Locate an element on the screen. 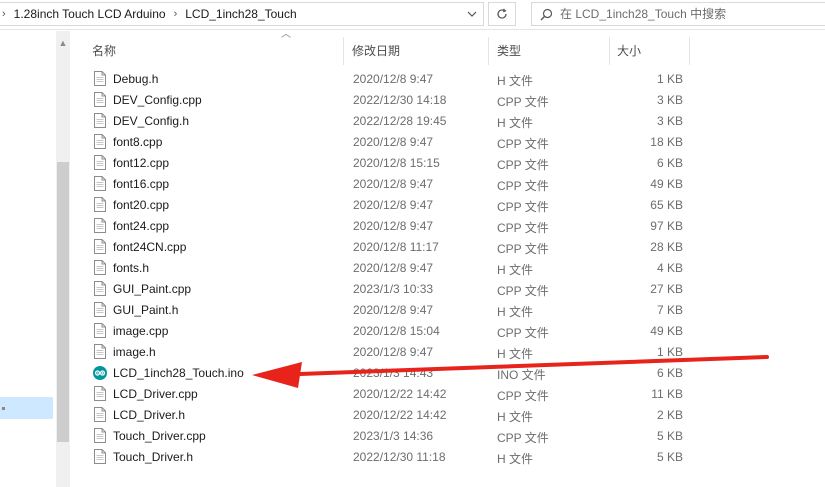  column-header-size: 大小 is located at coordinates (629, 50).